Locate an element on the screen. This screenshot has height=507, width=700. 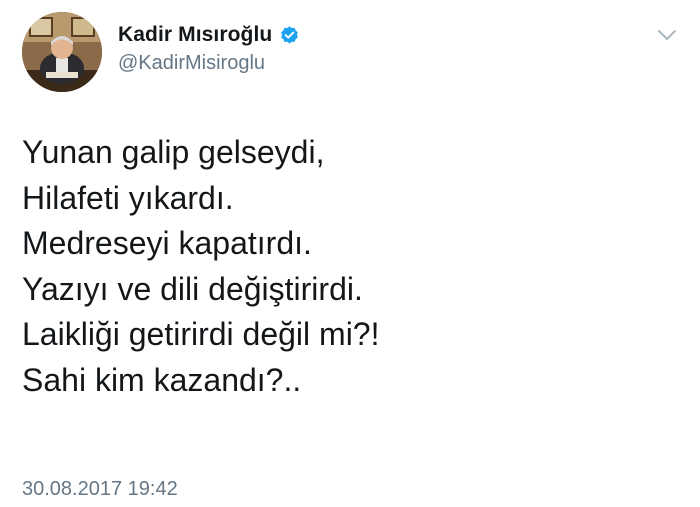
avatar is located at coordinates (62, 52).